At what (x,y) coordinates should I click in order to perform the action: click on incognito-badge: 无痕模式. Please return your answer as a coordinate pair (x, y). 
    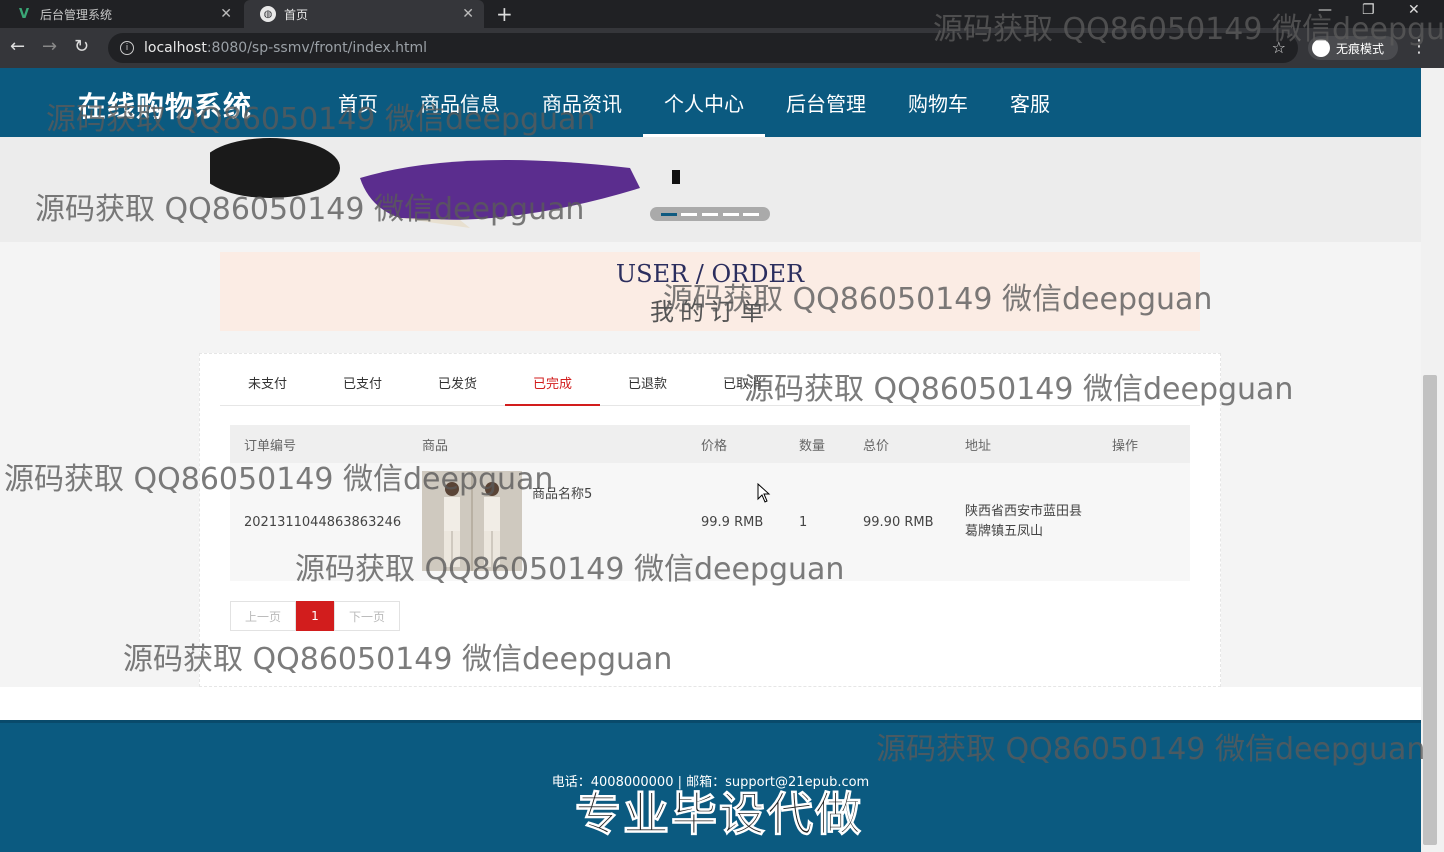
    Looking at the image, I should click on (1353, 48).